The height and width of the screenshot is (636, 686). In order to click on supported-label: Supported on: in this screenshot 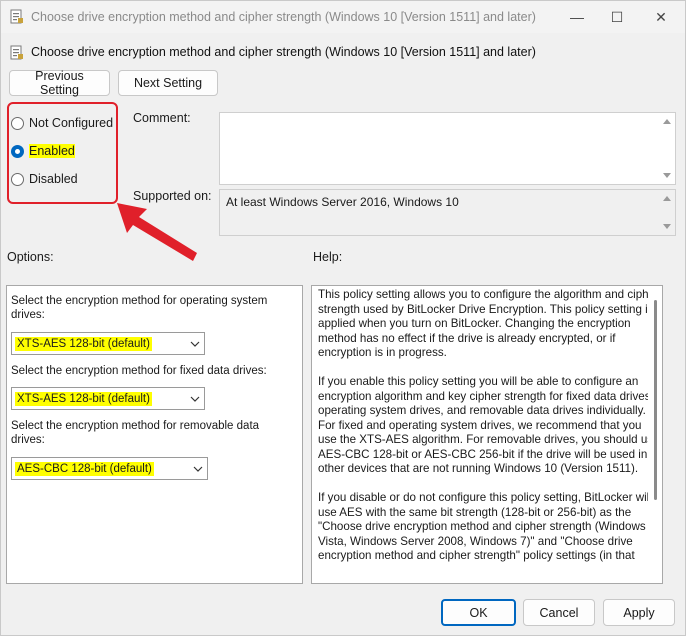, I will do `click(172, 196)`.